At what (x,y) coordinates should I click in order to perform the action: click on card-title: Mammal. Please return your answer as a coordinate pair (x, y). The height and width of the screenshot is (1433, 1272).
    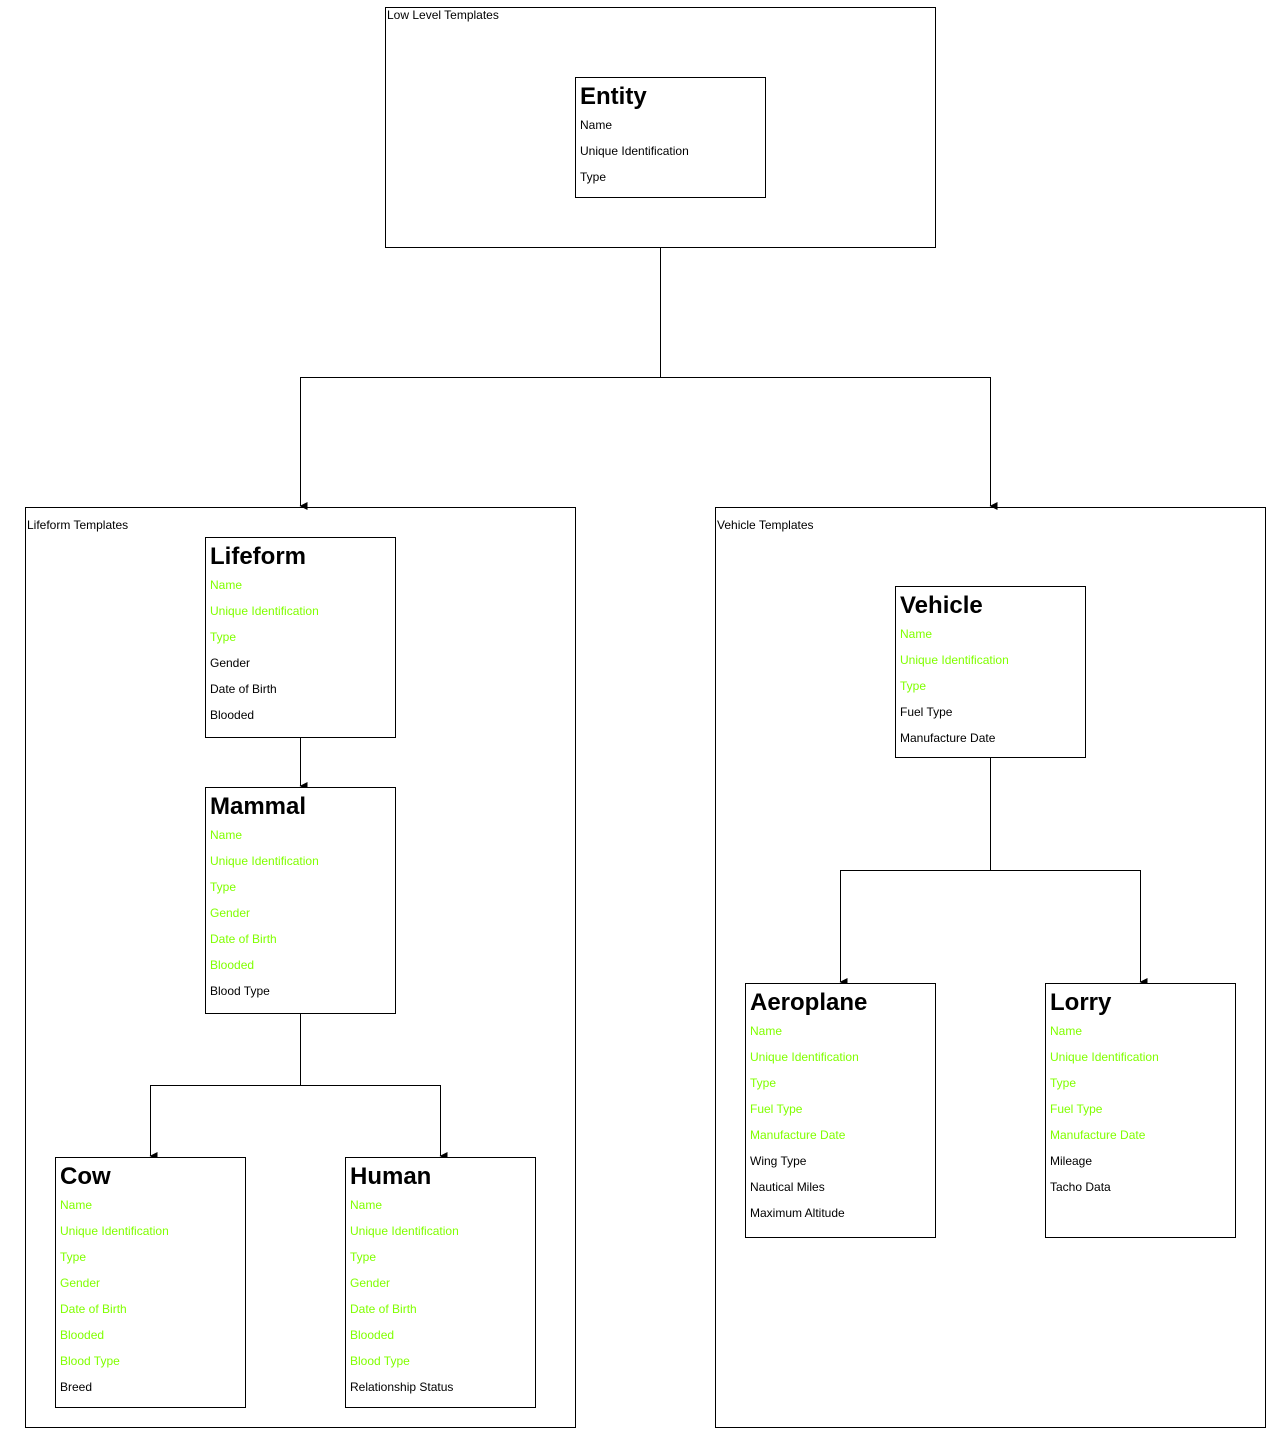
    Looking at the image, I should click on (258, 806).